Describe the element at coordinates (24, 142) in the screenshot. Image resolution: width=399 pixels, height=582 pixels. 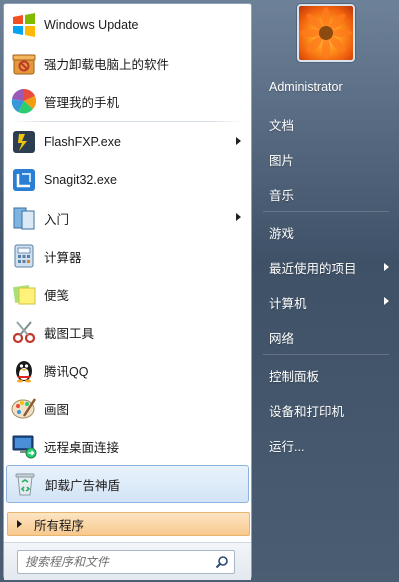
I see `flashfxp-icon` at that location.